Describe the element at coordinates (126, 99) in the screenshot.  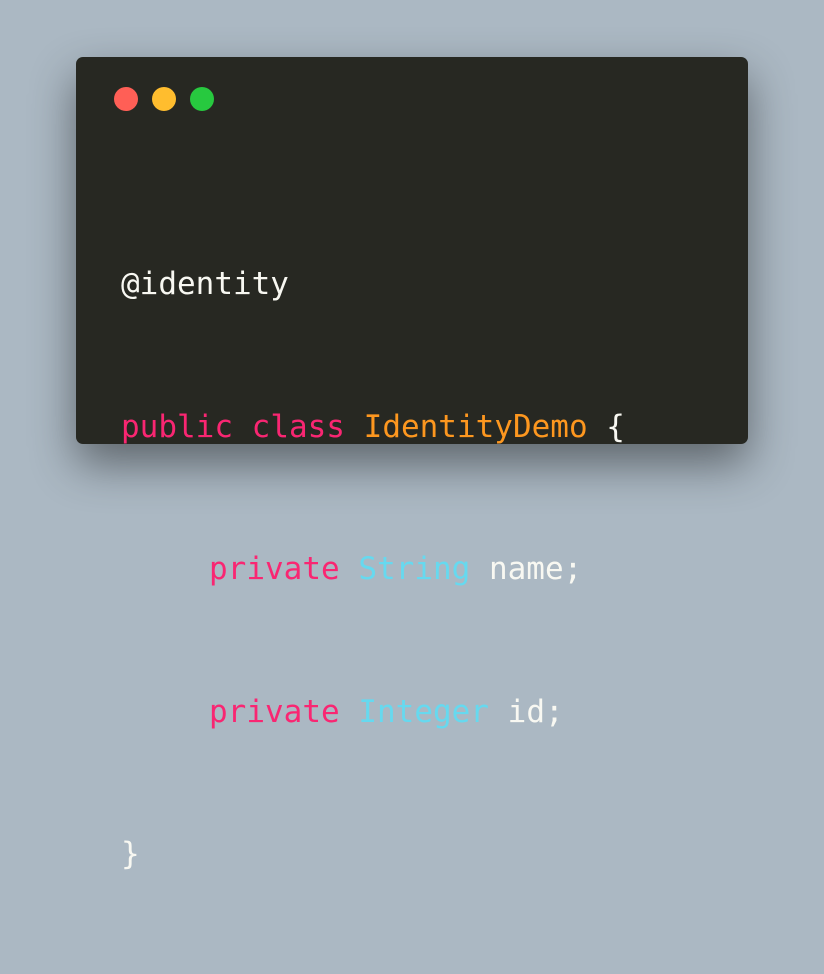
I see `close-dot-icon` at that location.